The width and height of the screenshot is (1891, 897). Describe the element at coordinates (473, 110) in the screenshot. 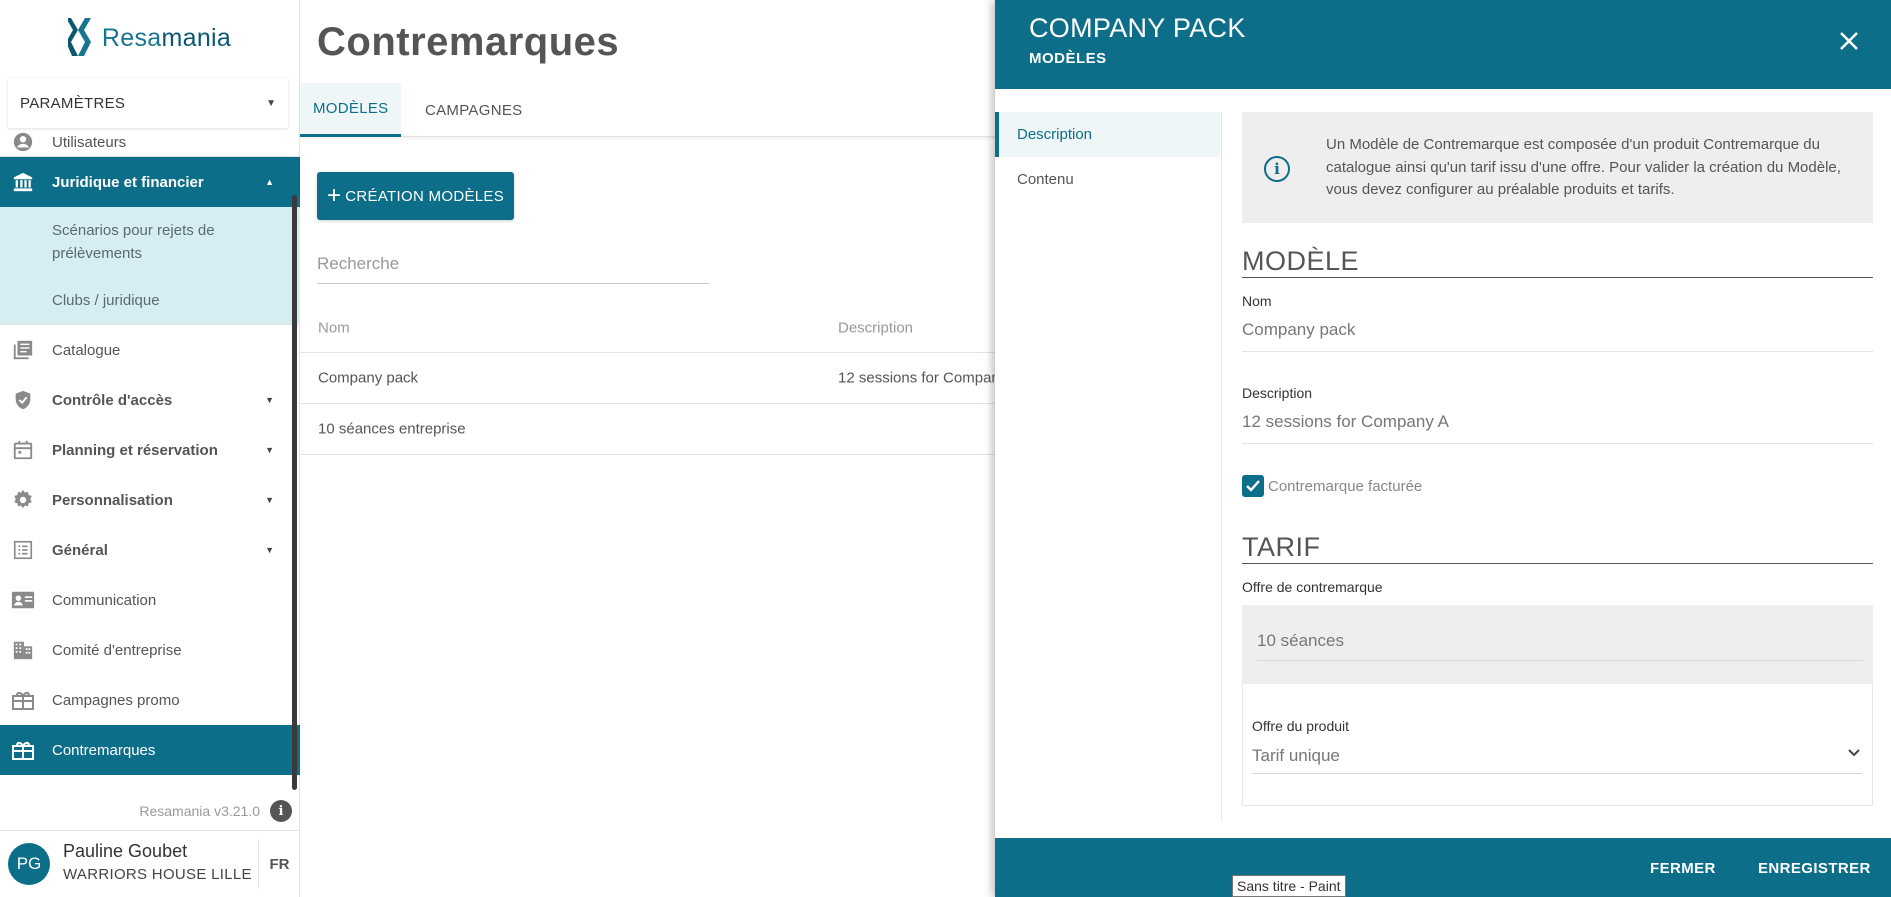

I see `tab-campagnes: CAMPAGNES` at that location.